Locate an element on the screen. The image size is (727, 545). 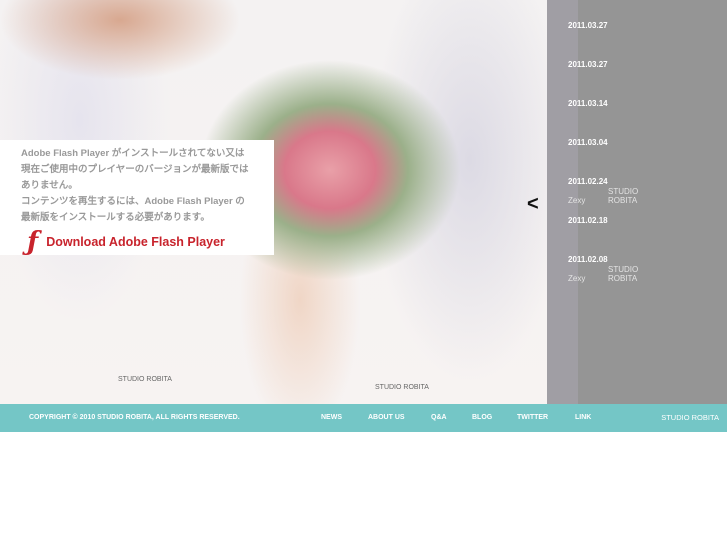
chevron-left-icon: < is located at coordinates (533, 204).